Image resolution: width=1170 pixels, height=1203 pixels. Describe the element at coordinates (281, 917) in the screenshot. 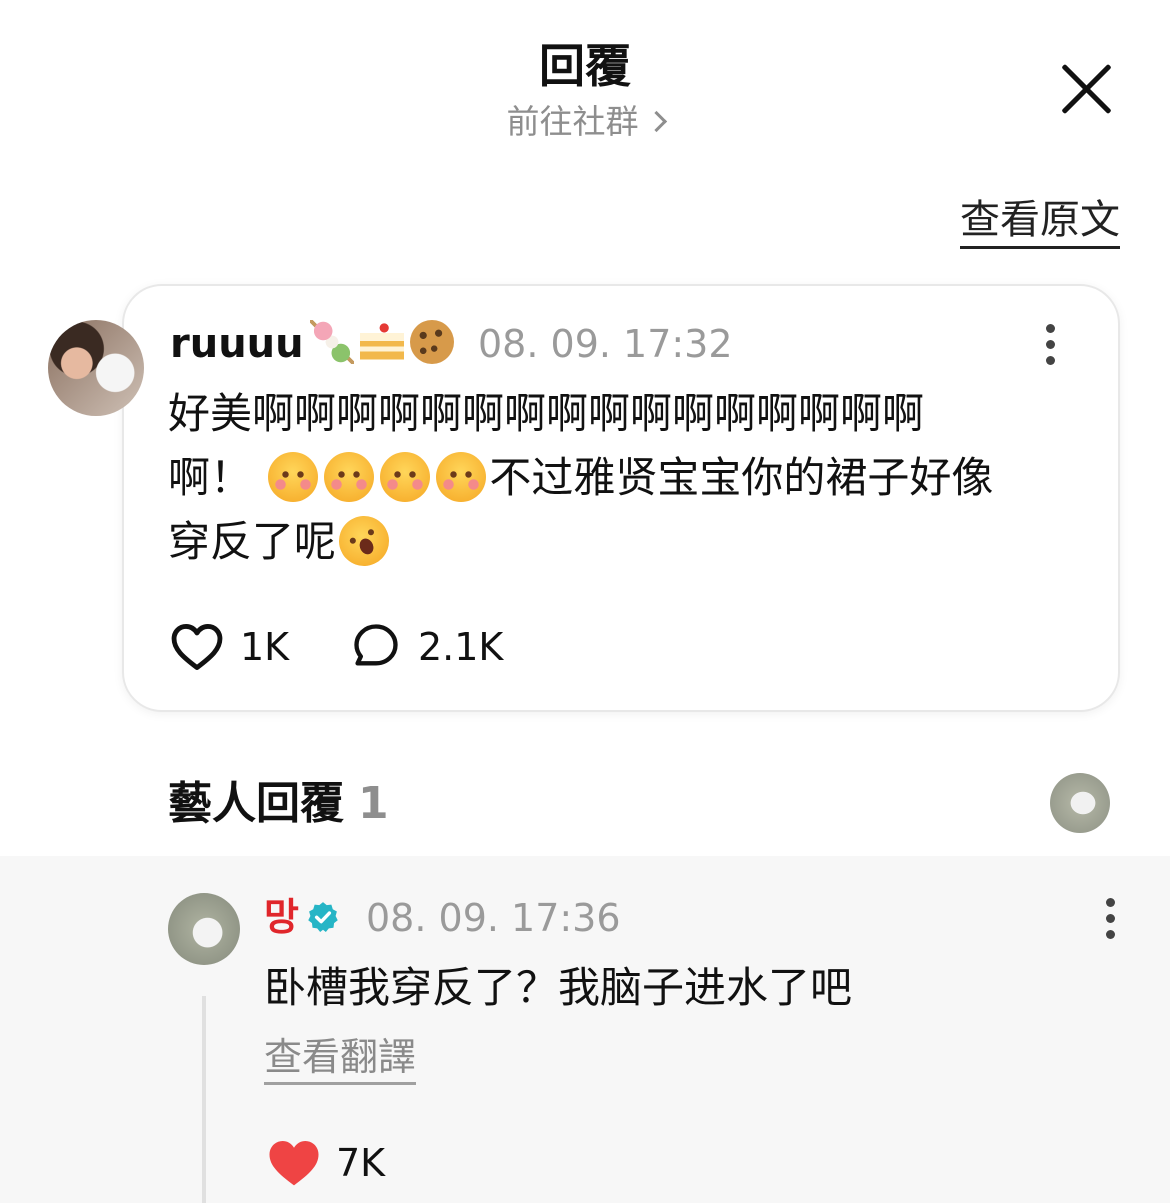

I see `reply-author-name: 망` at that location.